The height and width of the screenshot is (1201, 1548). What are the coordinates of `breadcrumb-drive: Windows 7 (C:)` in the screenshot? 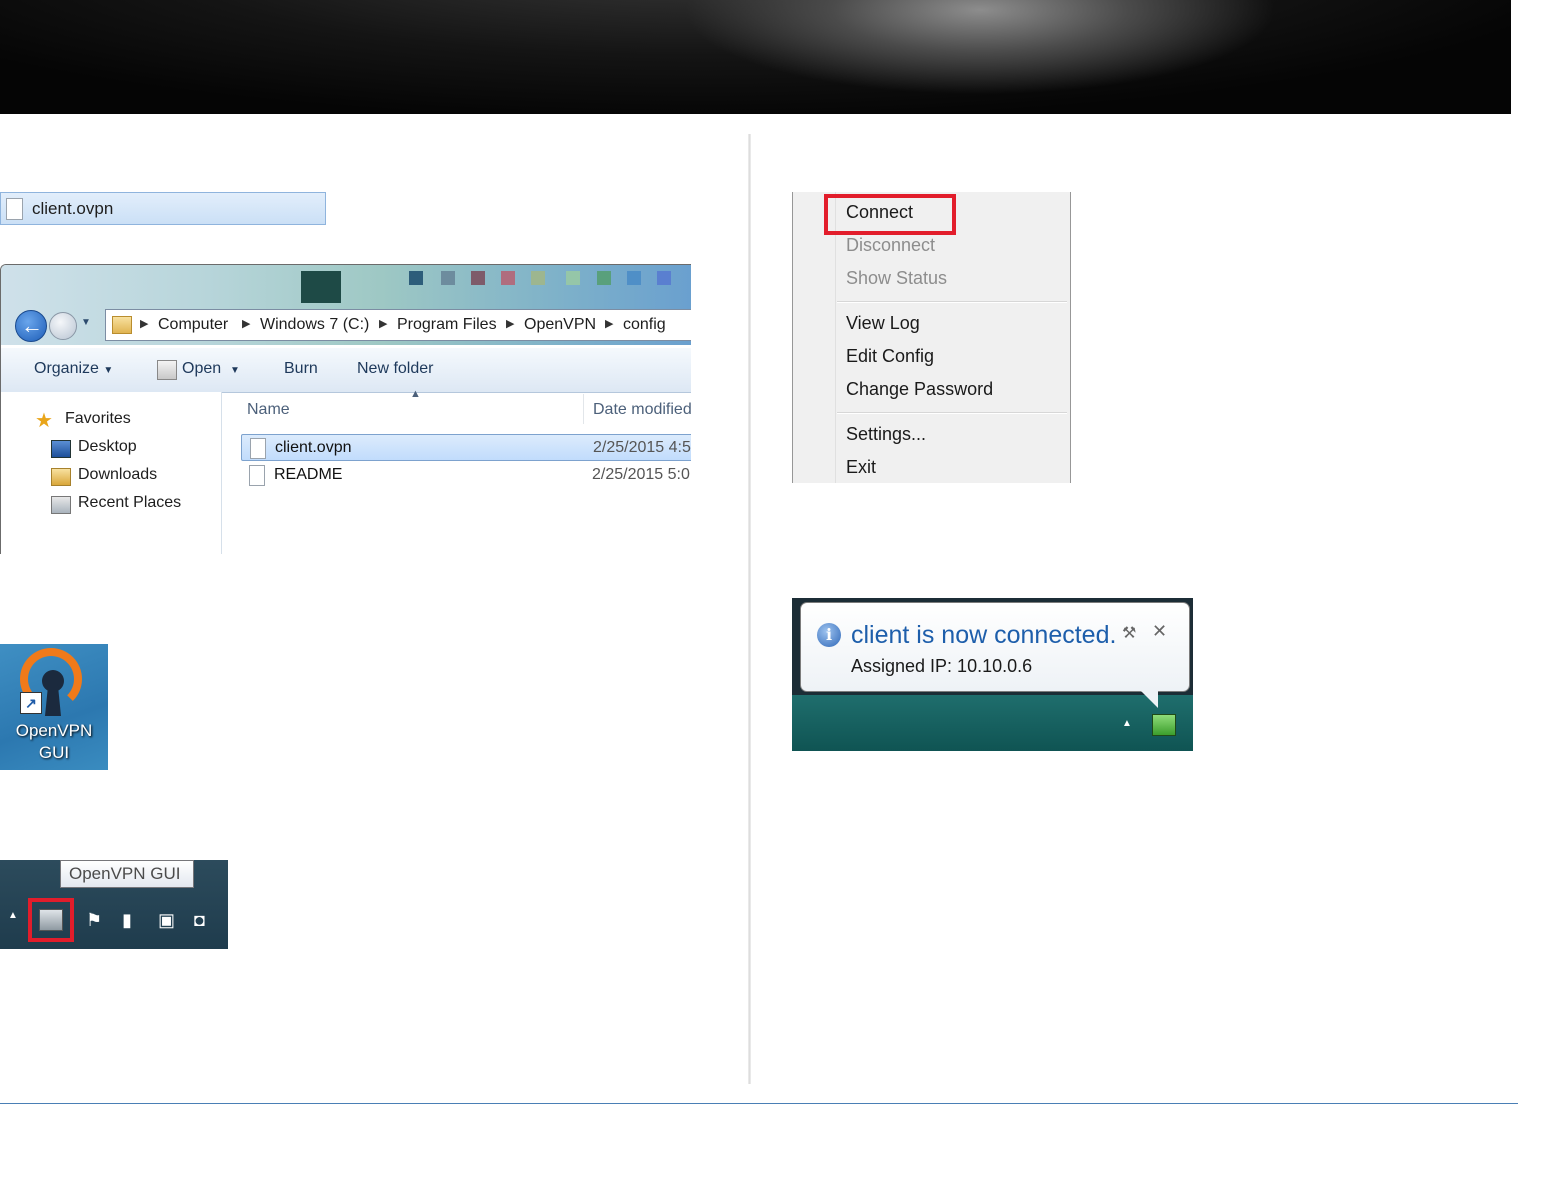 It's located at (314, 325).